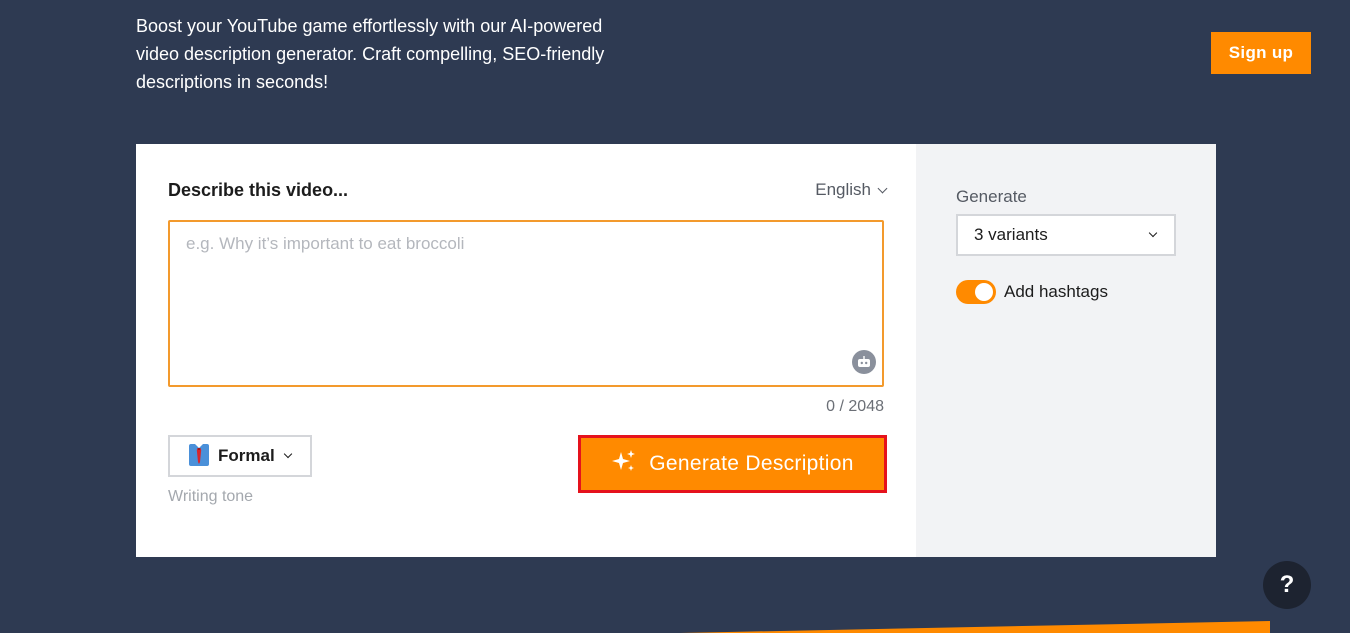 The image size is (1350, 633). I want to click on decorative-orange-shape, so click(975, 627).